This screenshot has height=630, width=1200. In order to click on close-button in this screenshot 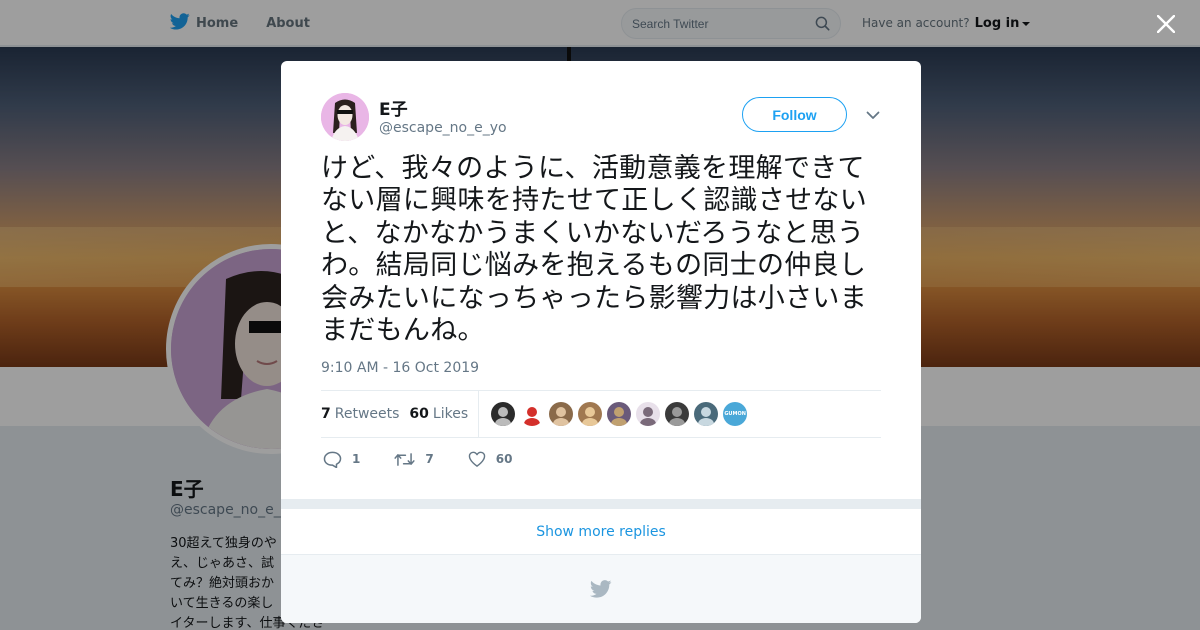, I will do `click(1166, 24)`.